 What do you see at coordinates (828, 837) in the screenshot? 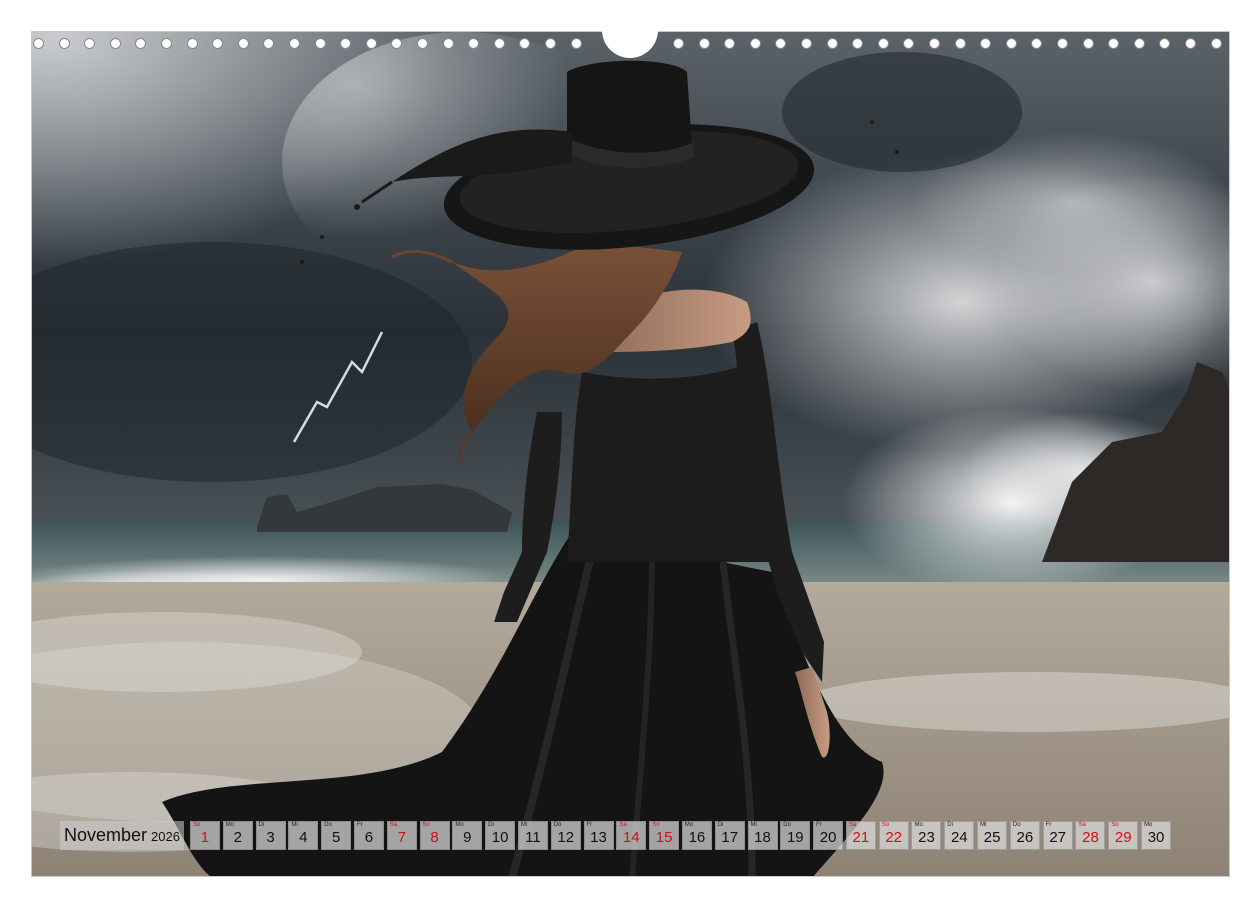
I see `day-number: 20` at bounding box center [828, 837].